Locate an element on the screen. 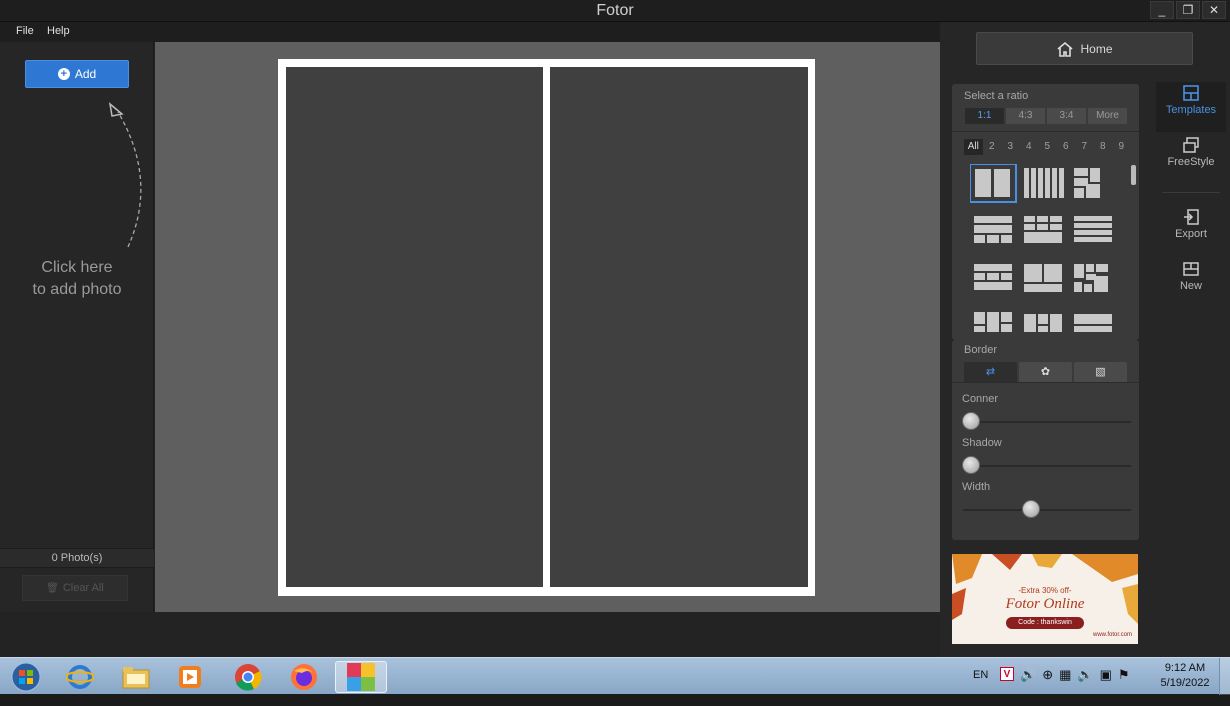 This screenshot has height=706, width=1230. firefox-icon is located at coordinates (304, 677).